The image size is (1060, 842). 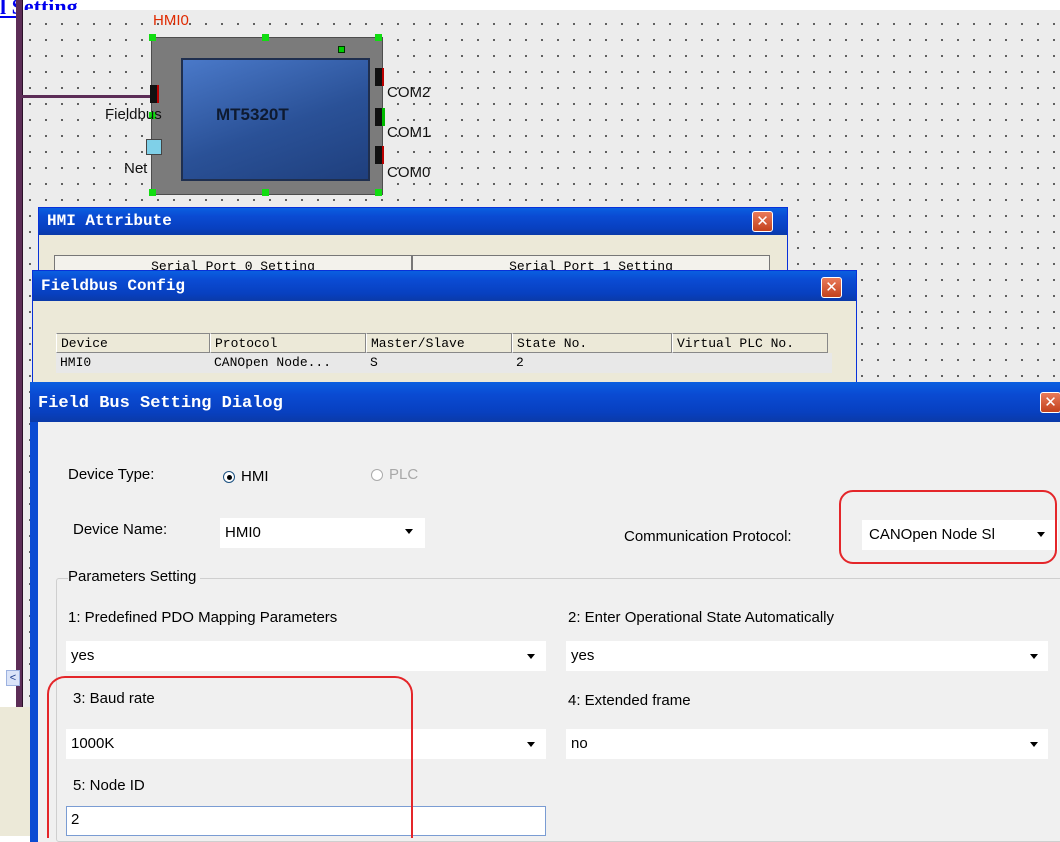 What do you see at coordinates (444, 363) in the screenshot?
I see `table-row: HMI0 CANOpen Node... S 2` at bounding box center [444, 363].